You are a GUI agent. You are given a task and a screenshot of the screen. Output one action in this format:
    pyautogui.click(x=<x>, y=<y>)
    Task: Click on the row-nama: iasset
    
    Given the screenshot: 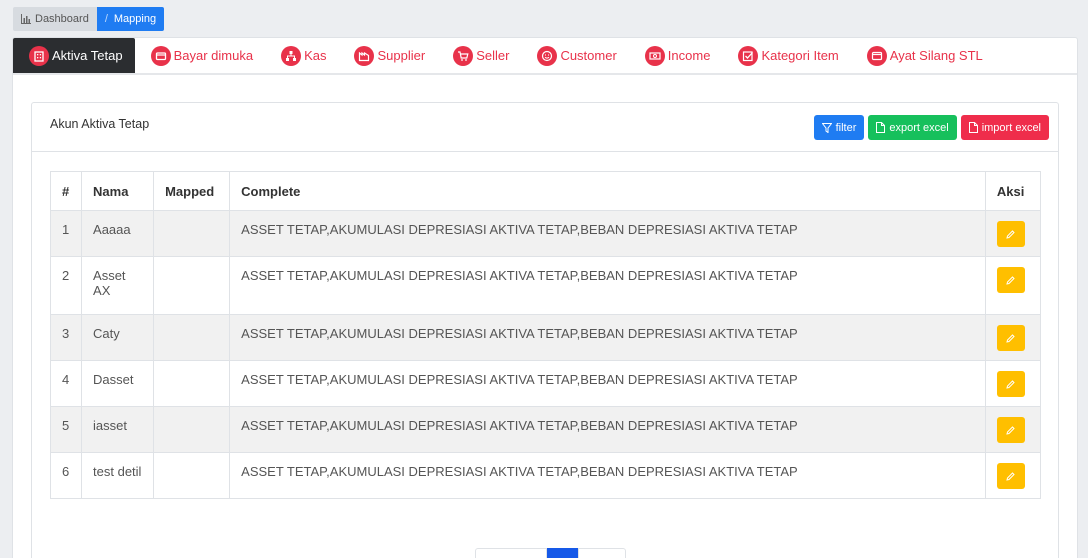 What is the action you would take?
    pyautogui.click(x=118, y=429)
    